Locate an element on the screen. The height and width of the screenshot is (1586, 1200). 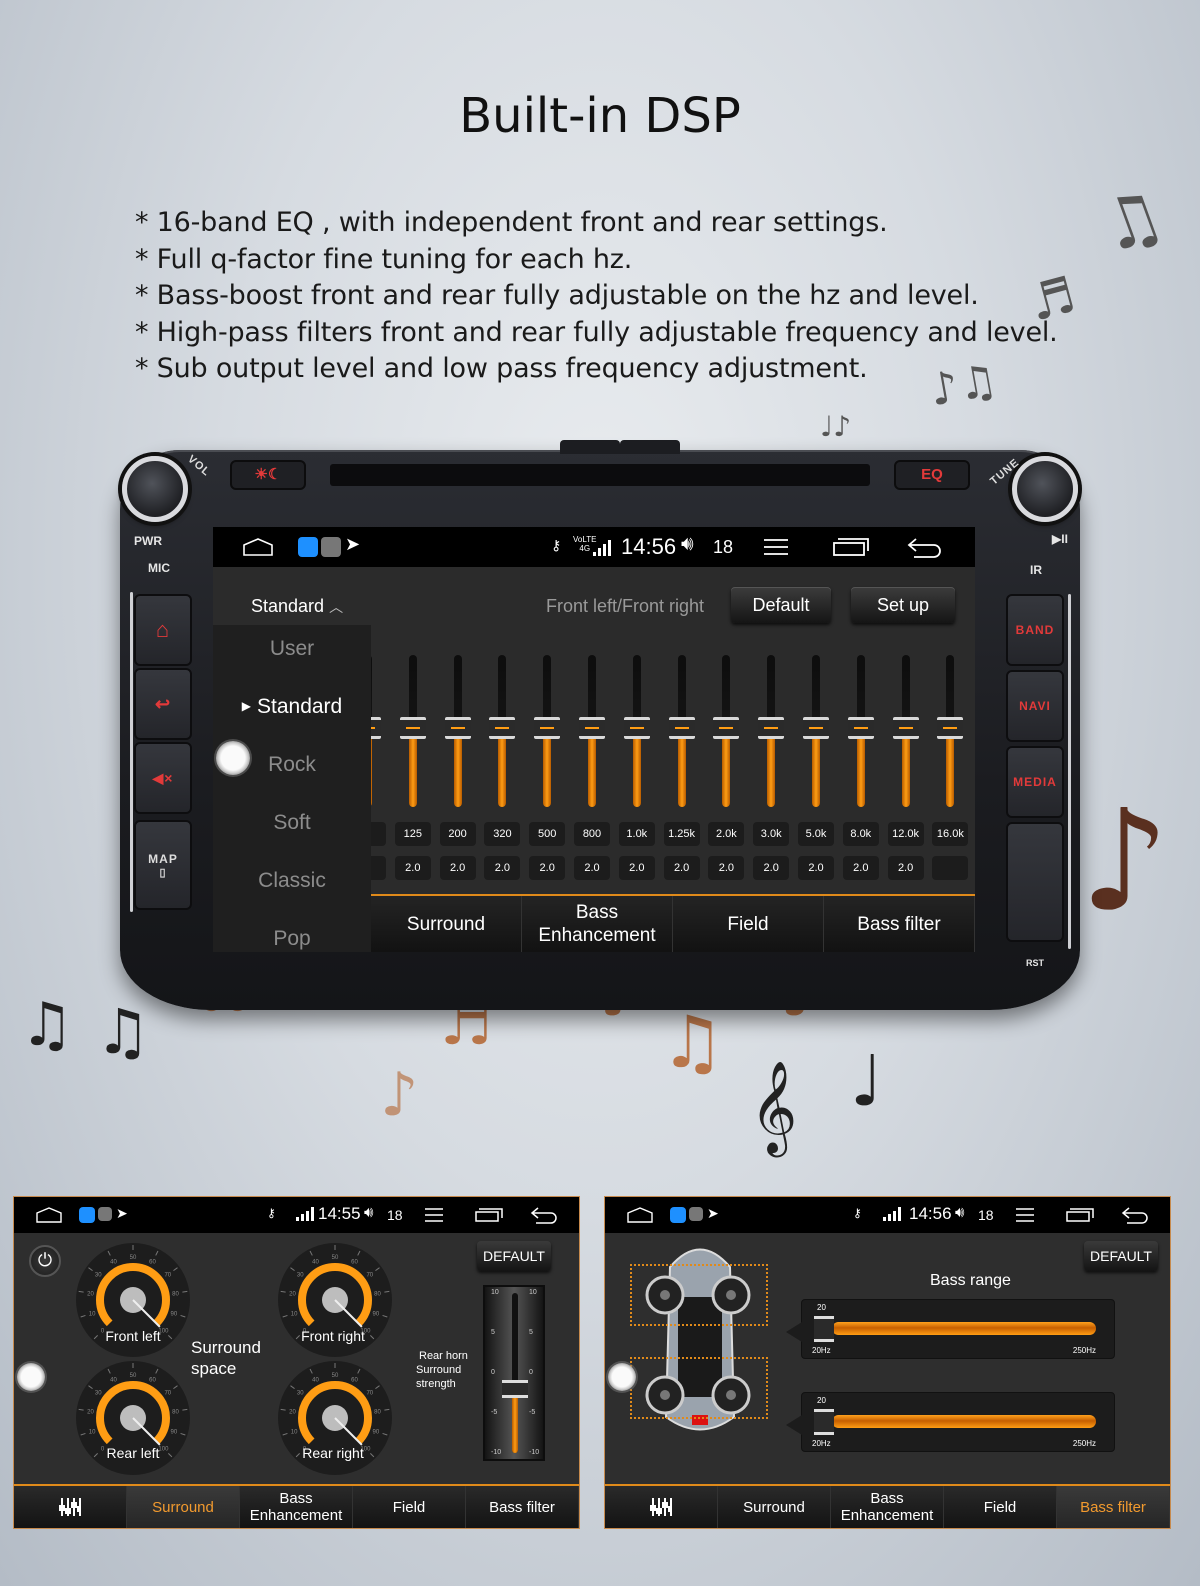
strength-thumb is located at coordinates (515, 1389).